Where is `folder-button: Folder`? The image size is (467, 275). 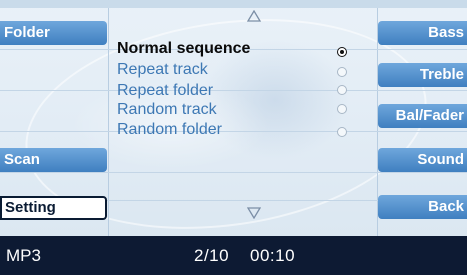 folder-button: Folder is located at coordinates (53, 33).